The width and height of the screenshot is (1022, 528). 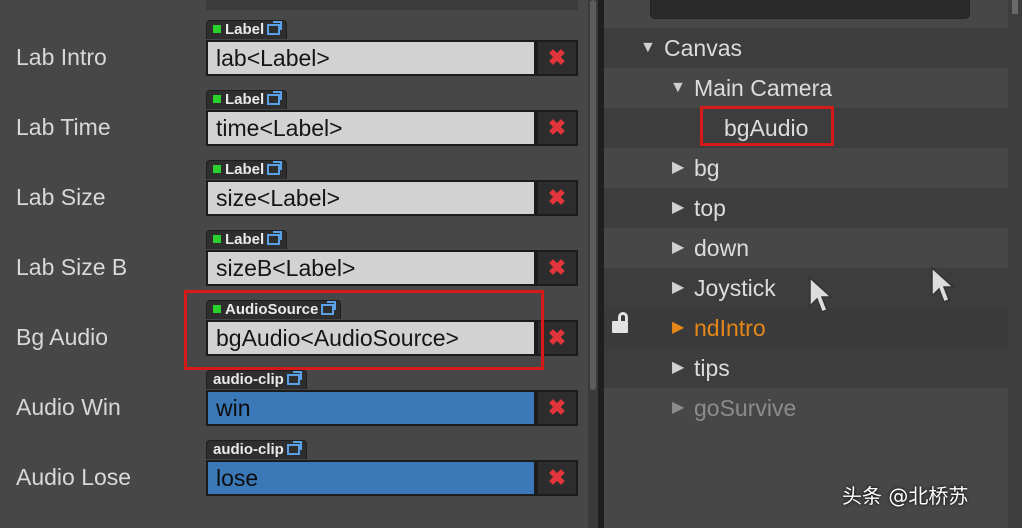 I want to click on prop-label-audio-lose: Audio Lose, so click(x=74, y=477).